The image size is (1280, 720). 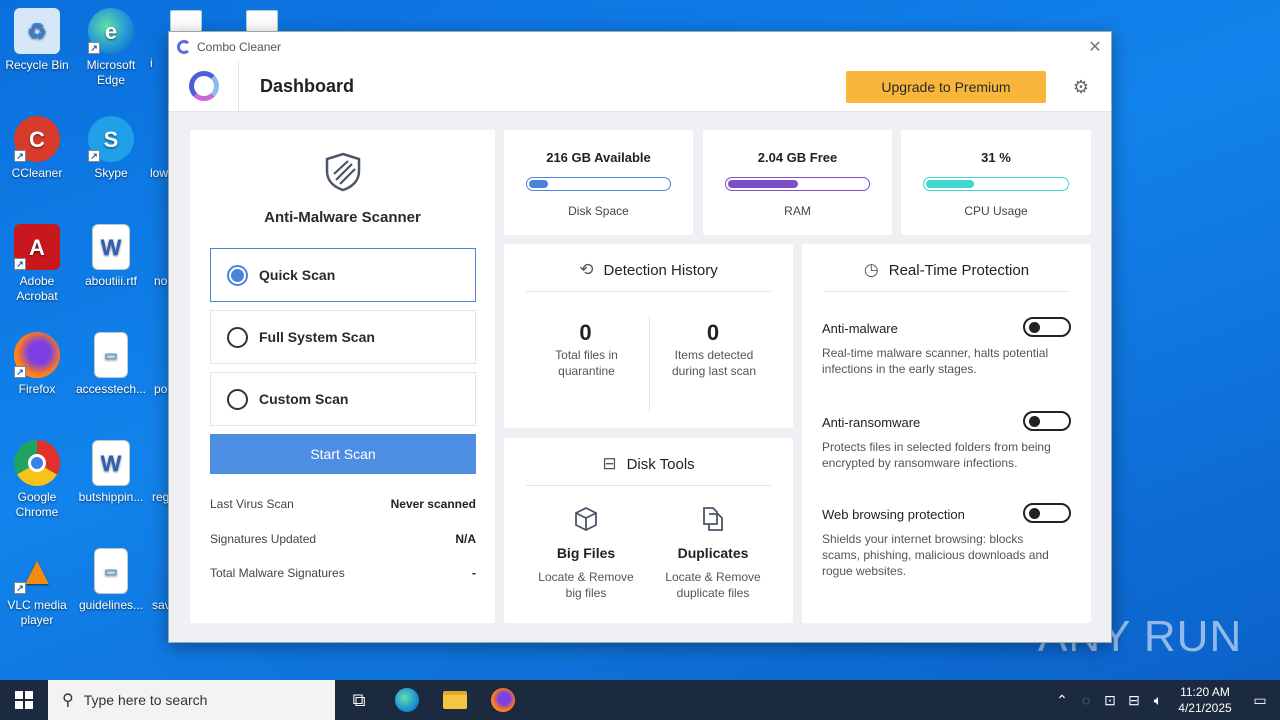 I want to click on cpu-caption: CPU Usage, so click(x=996, y=211).